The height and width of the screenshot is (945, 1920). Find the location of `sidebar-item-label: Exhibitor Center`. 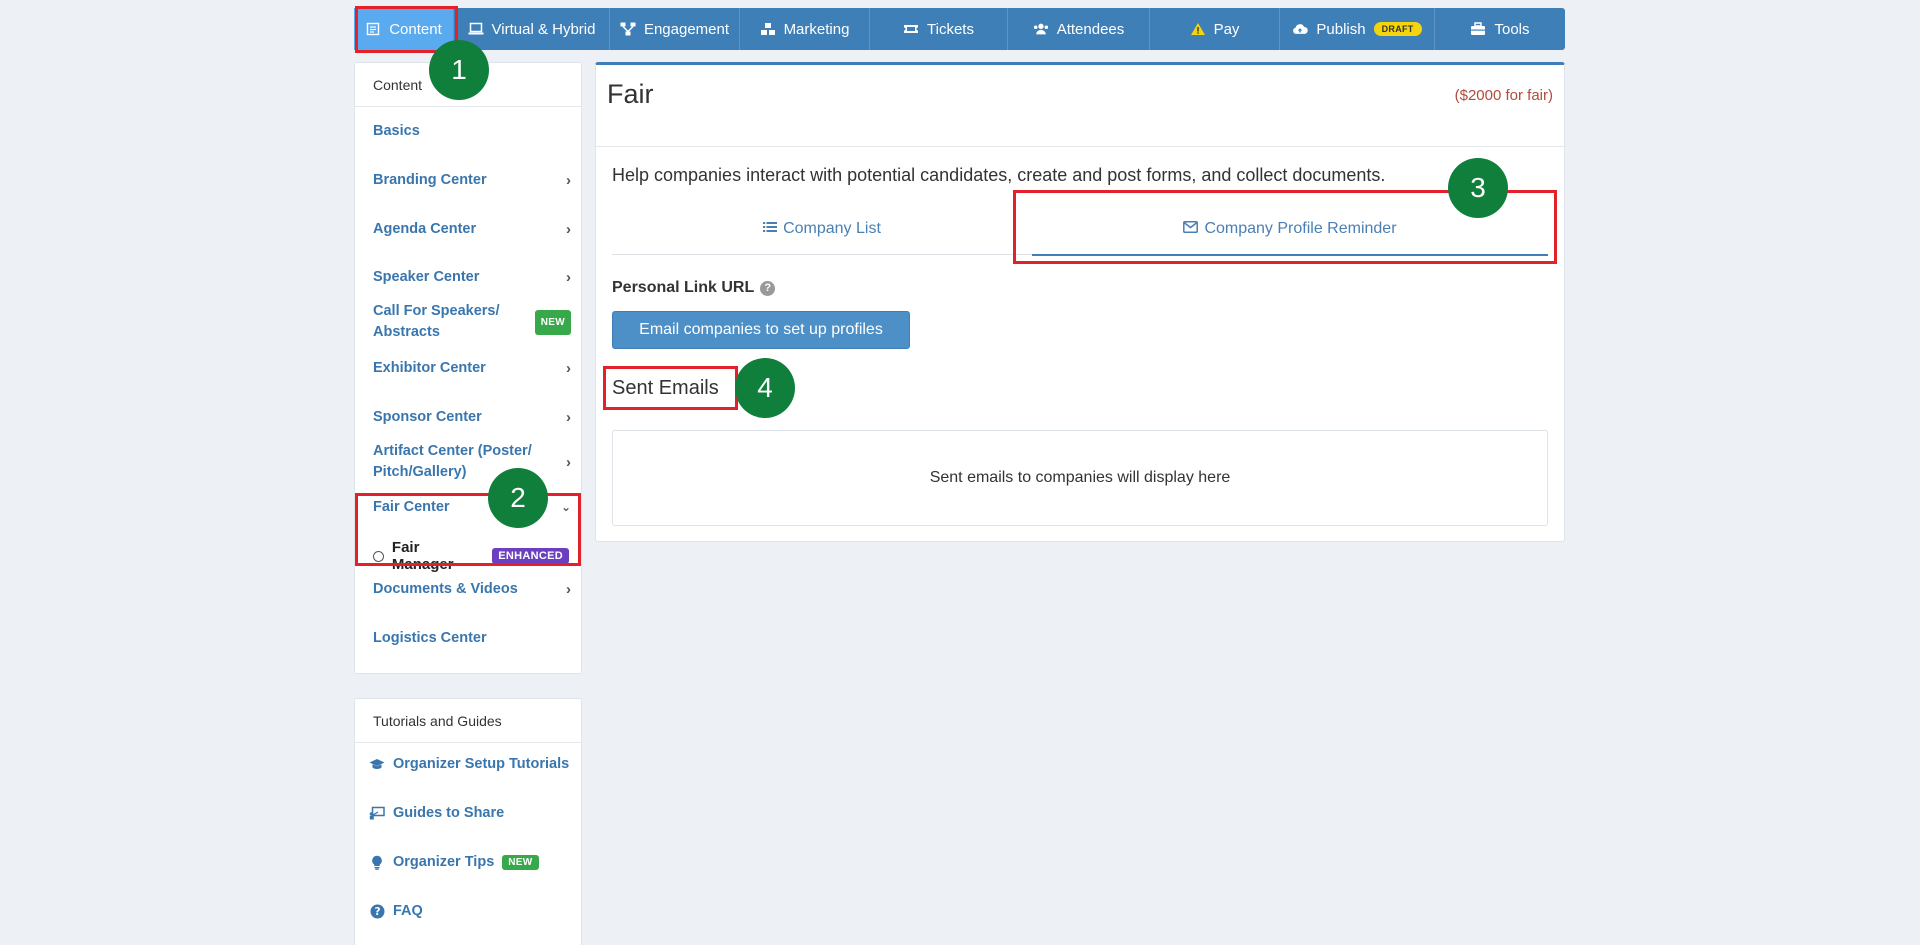

sidebar-item-label: Exhibitor Center is located at coordinates (429, 368).